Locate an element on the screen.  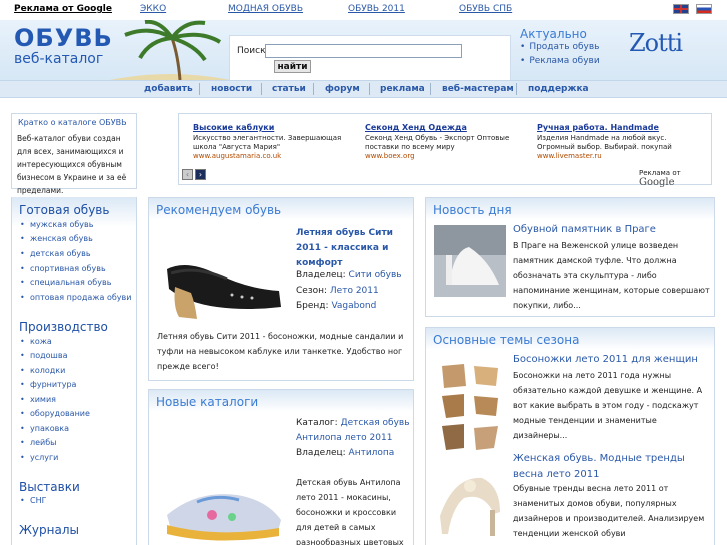
recommend-season: Сезон: Лето 2011 is located at coordinates (354, 291).